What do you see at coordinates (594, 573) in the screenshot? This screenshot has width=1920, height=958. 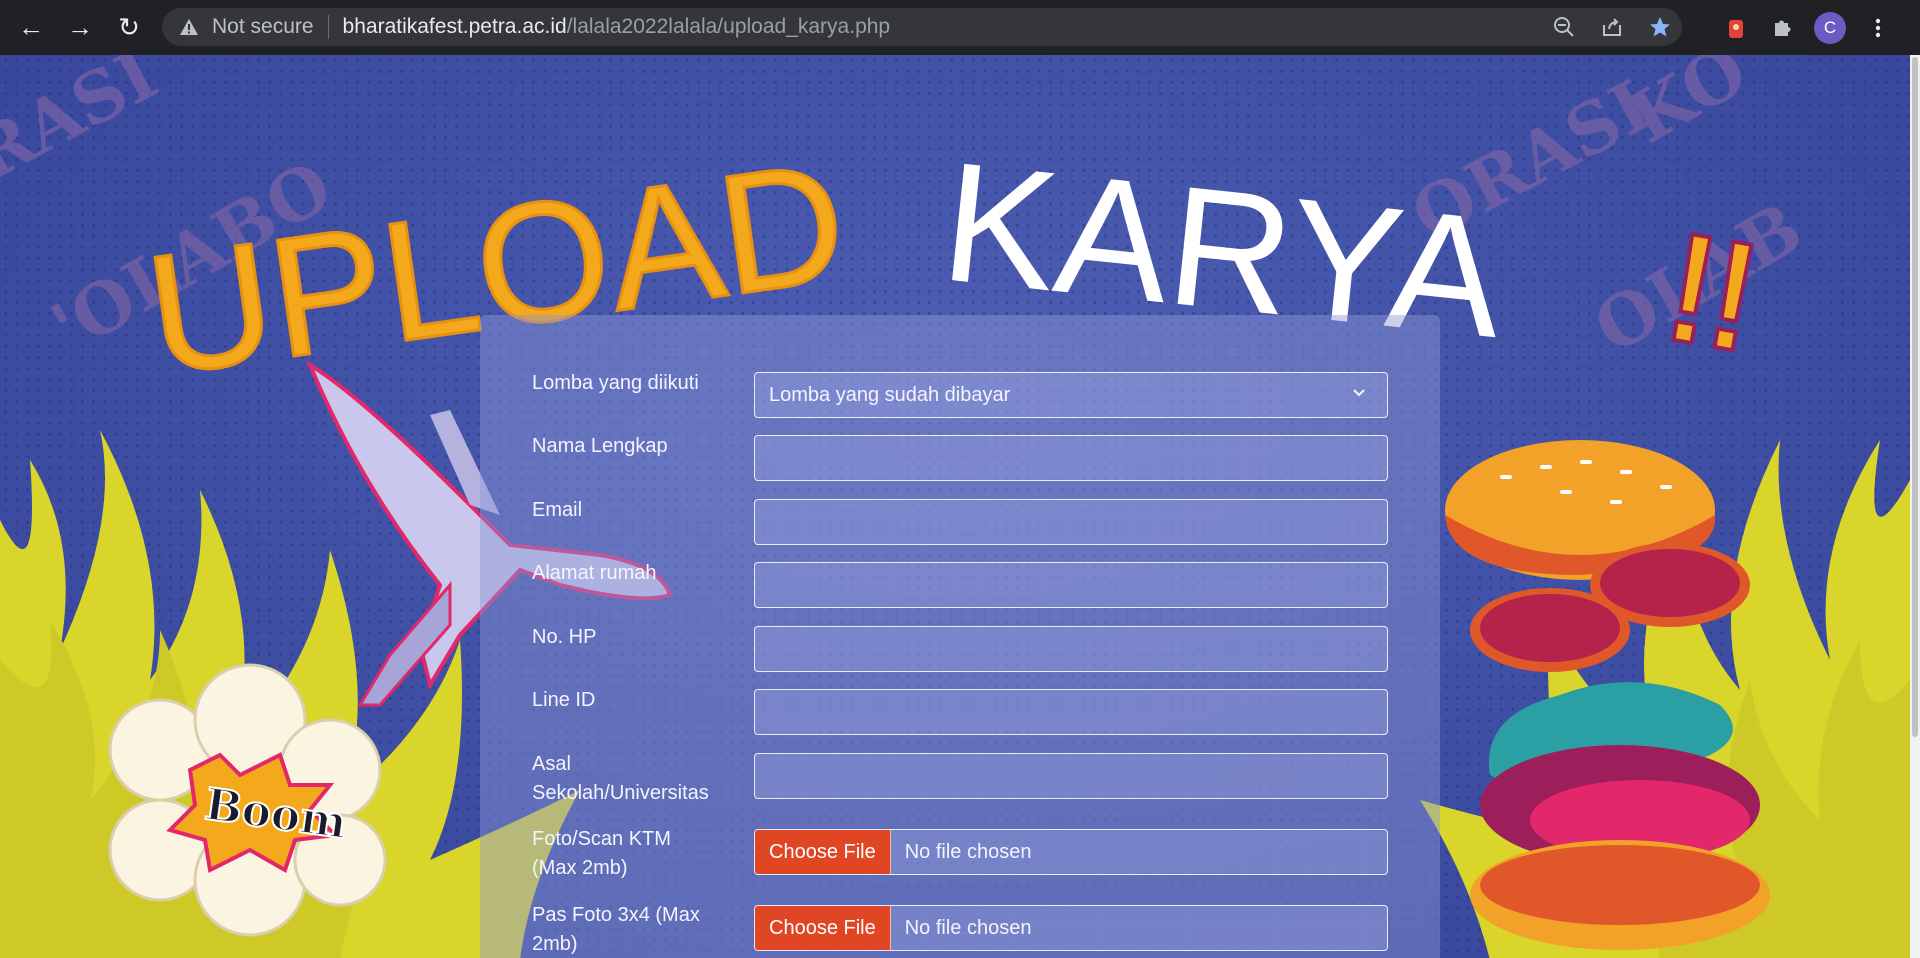 I see `label-alamat: Alamat rumah` at bounding box center [594, 573].